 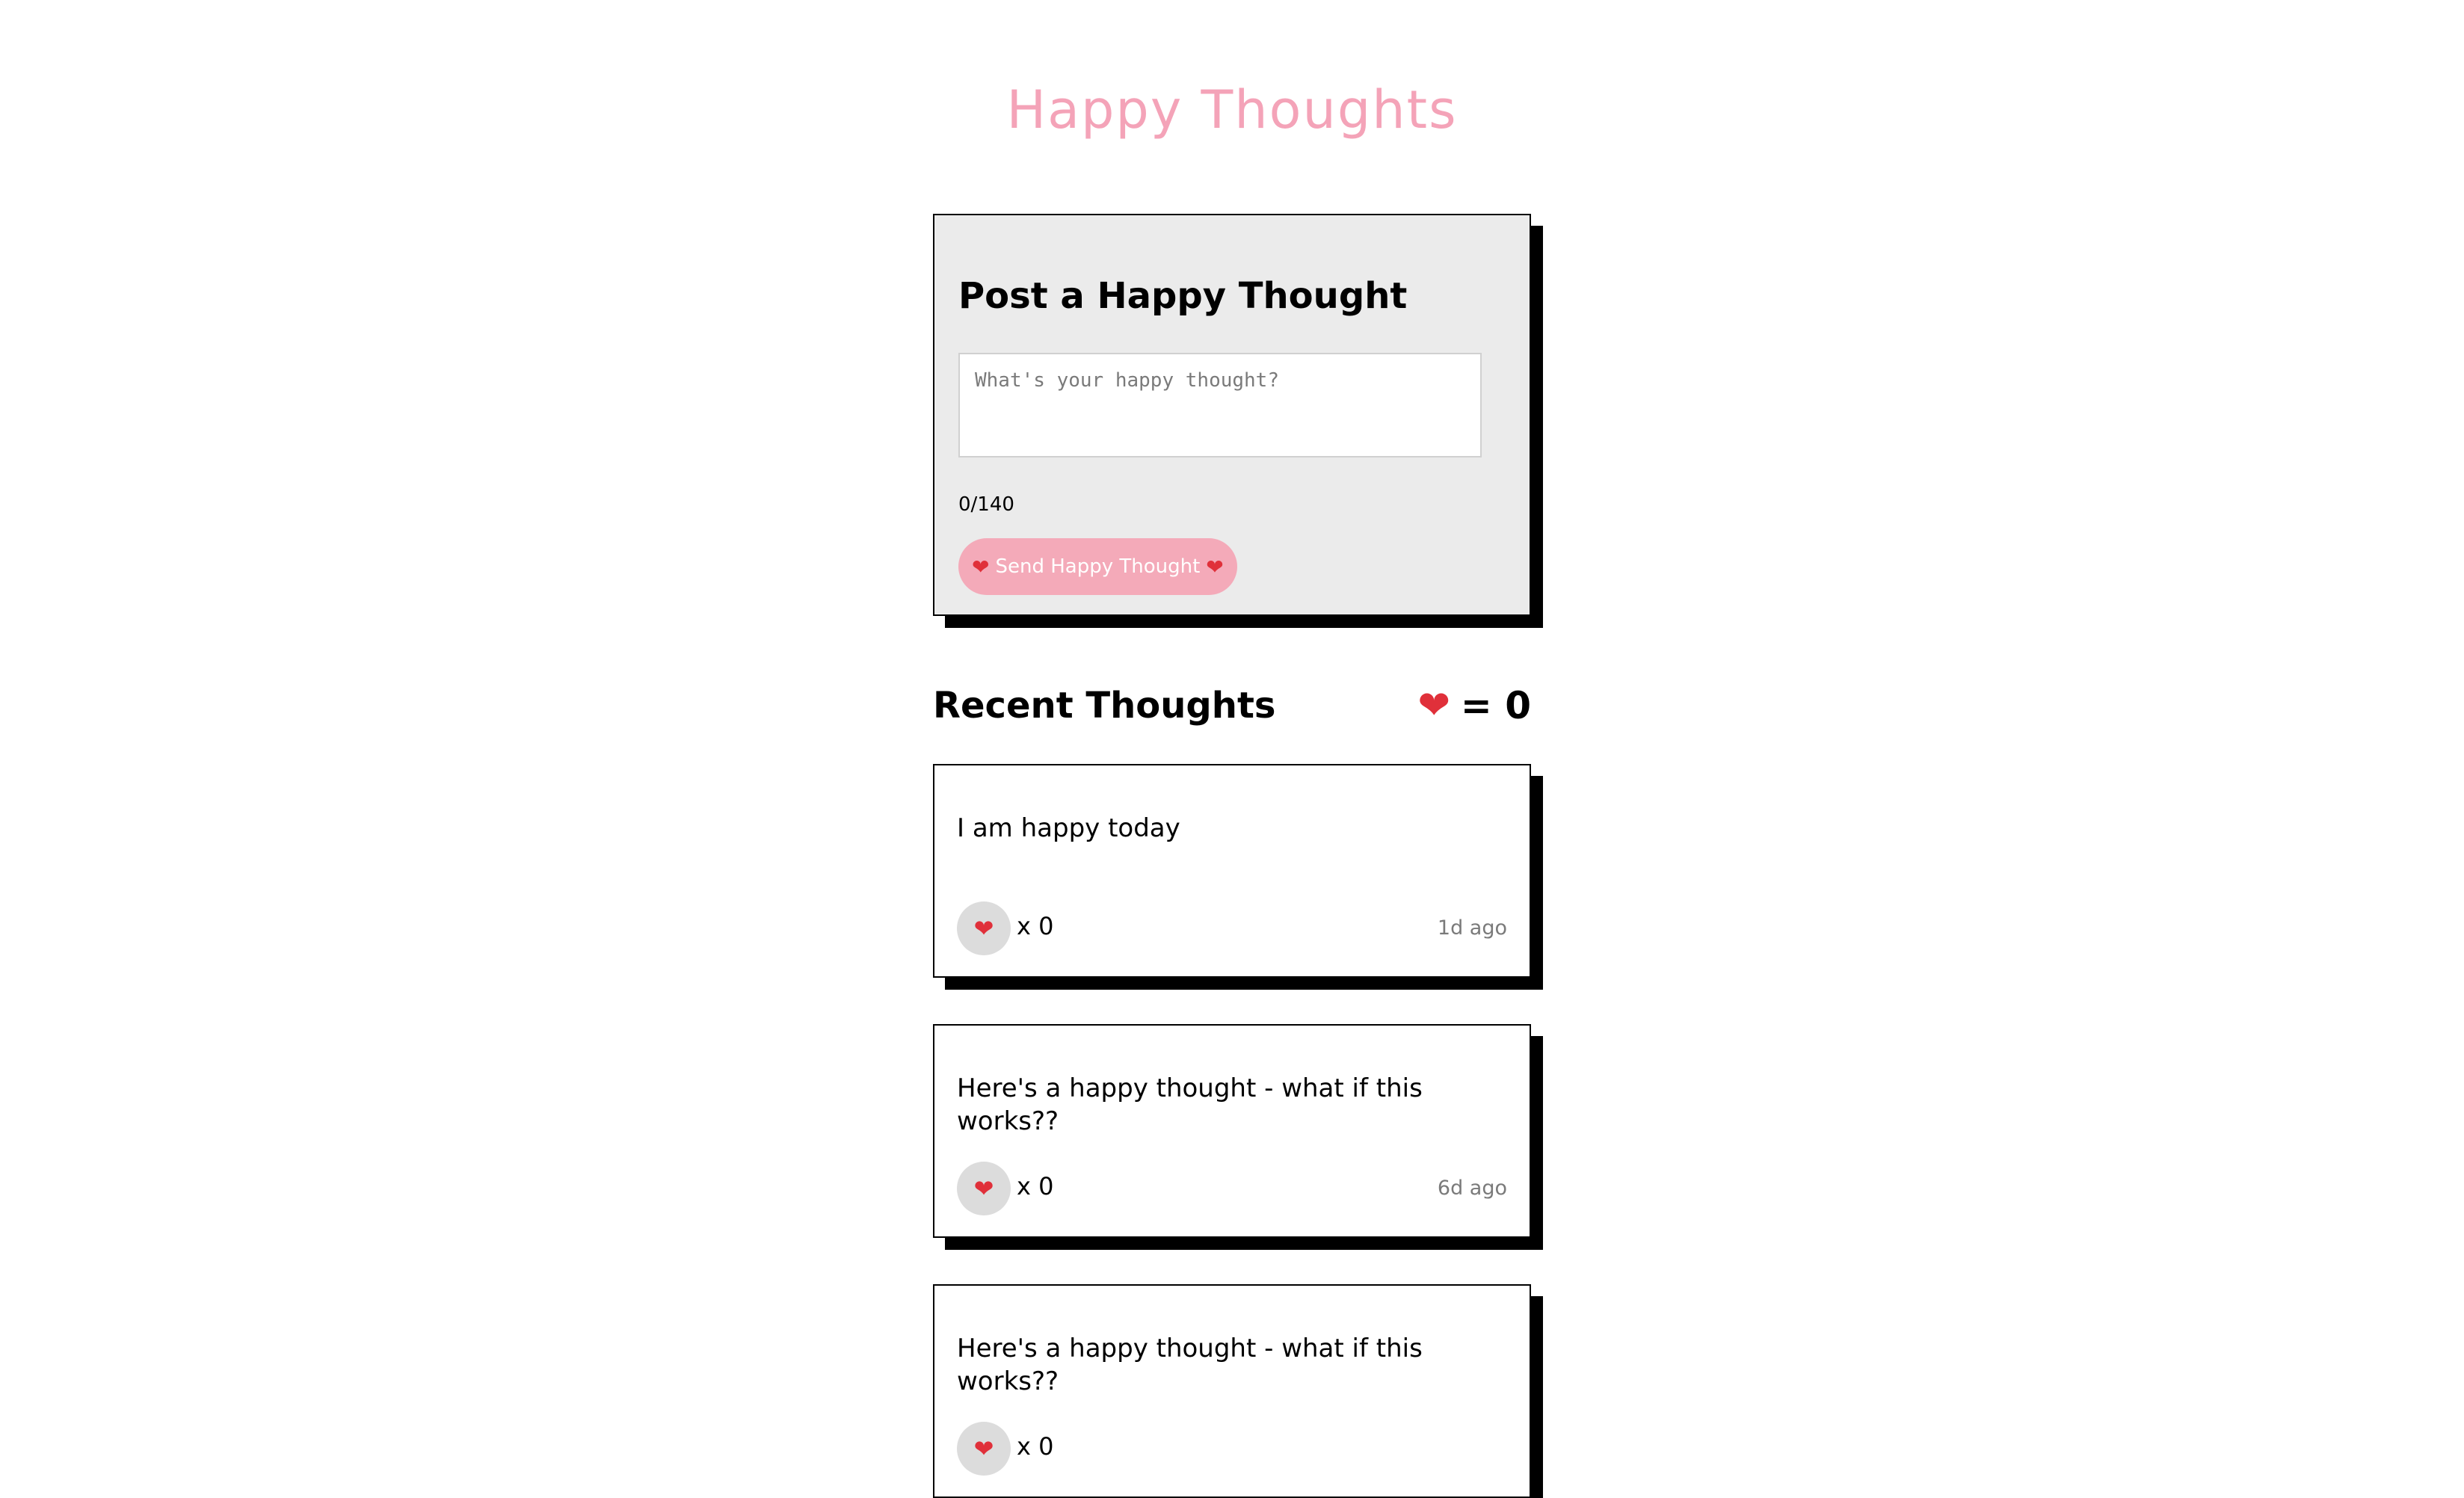 I want to click on thought-footer: ❤ x 0 1d ago, so click(x=1232, y=928).